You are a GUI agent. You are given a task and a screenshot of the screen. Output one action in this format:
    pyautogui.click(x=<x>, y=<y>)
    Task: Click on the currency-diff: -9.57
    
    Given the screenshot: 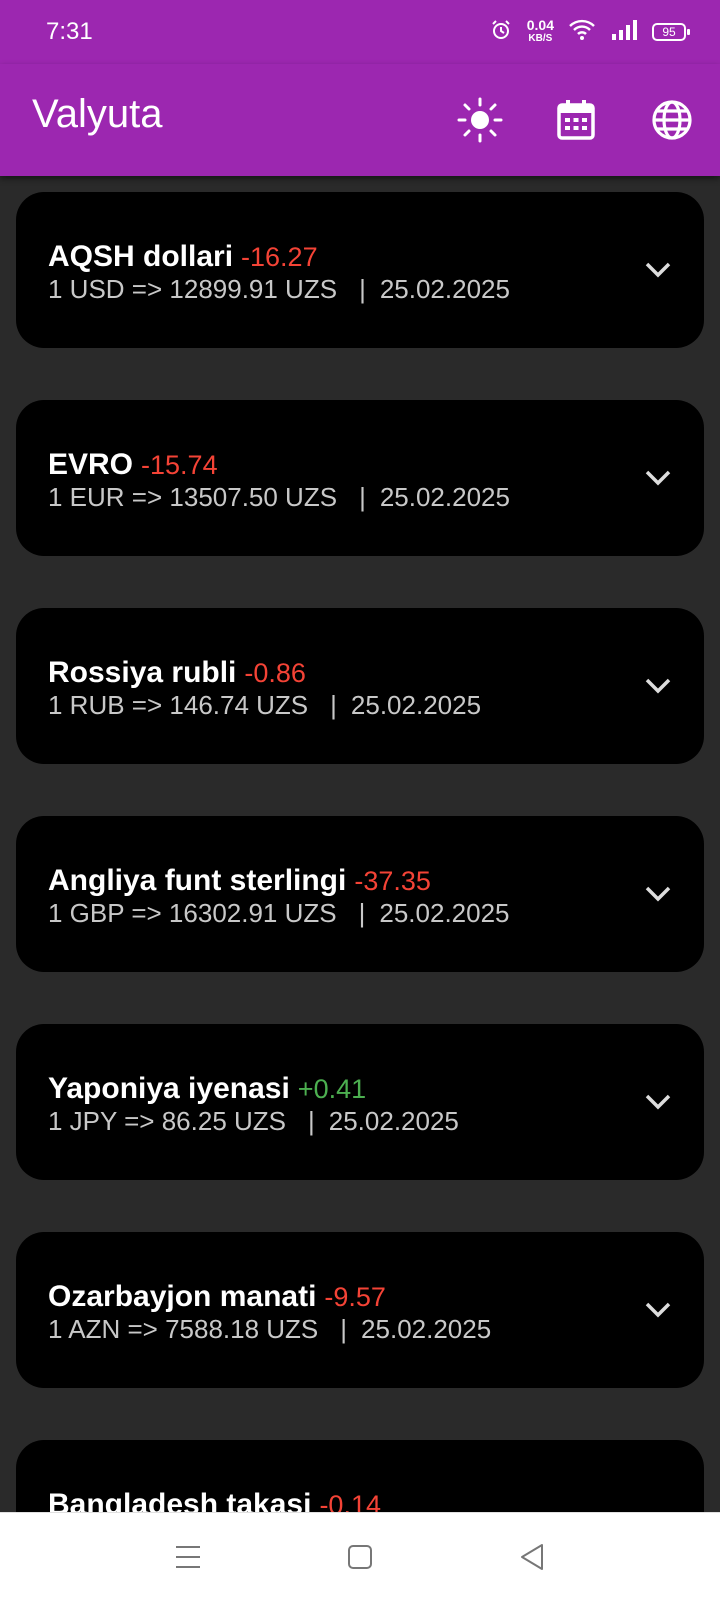 What is the action you would take?
    pyautogui.click(x=355, y=1297)
    